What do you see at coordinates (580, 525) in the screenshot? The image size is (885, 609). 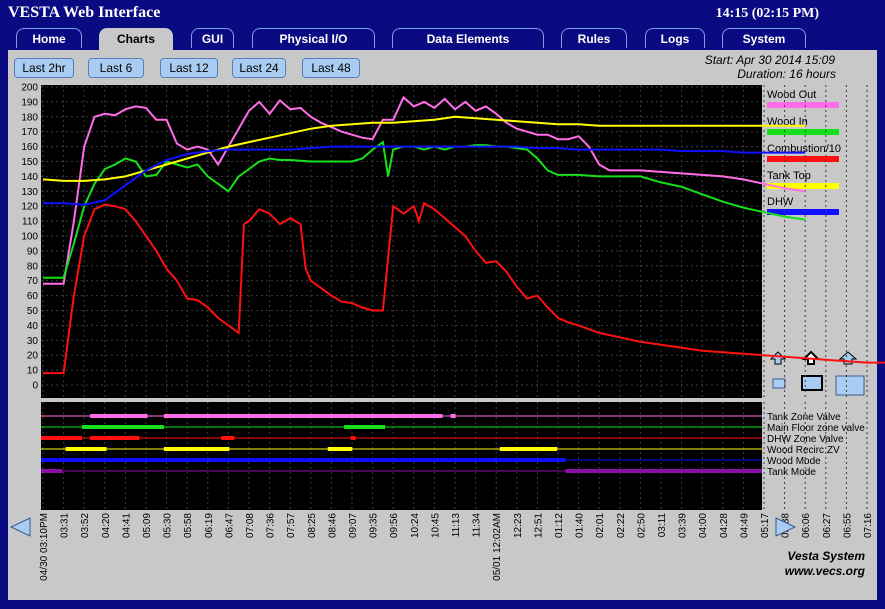 I see `x-tick-label: 01:40` at bounding box center [580, 525].